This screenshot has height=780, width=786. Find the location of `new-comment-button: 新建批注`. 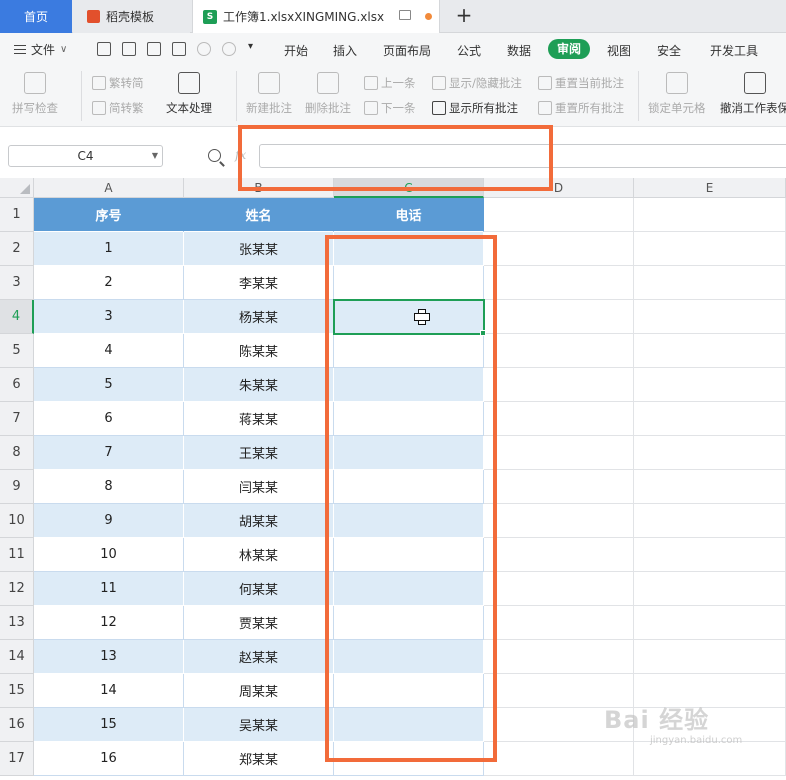

new-comment-button: 新建批注 is located at coordinates (269, 94).